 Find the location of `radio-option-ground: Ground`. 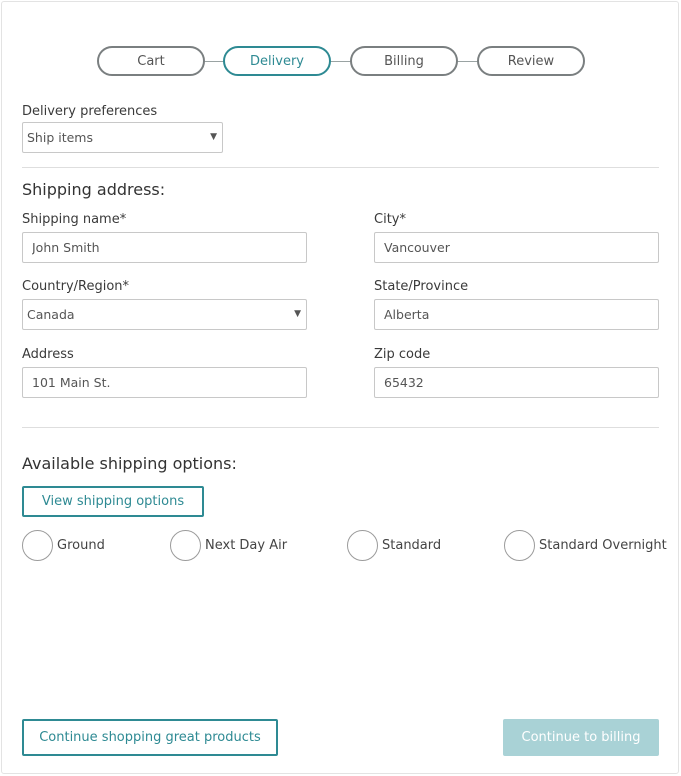

radio-option-ground: Ground is located at coordinates (63, 545).